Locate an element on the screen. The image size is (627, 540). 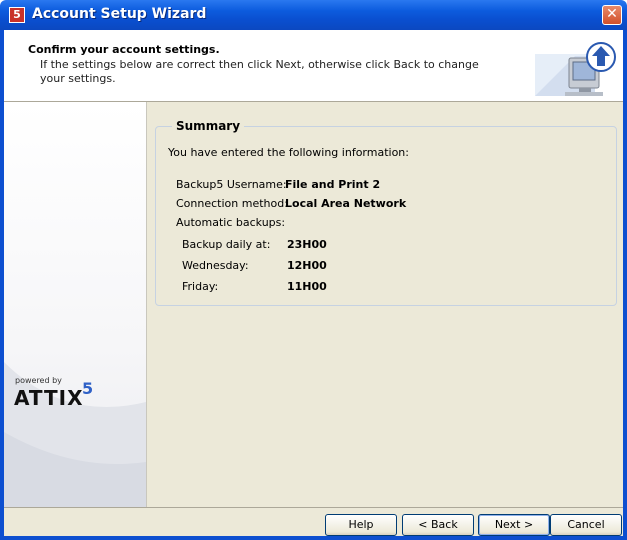
daily-value: 23H00 is located at coordinates (307, 244).